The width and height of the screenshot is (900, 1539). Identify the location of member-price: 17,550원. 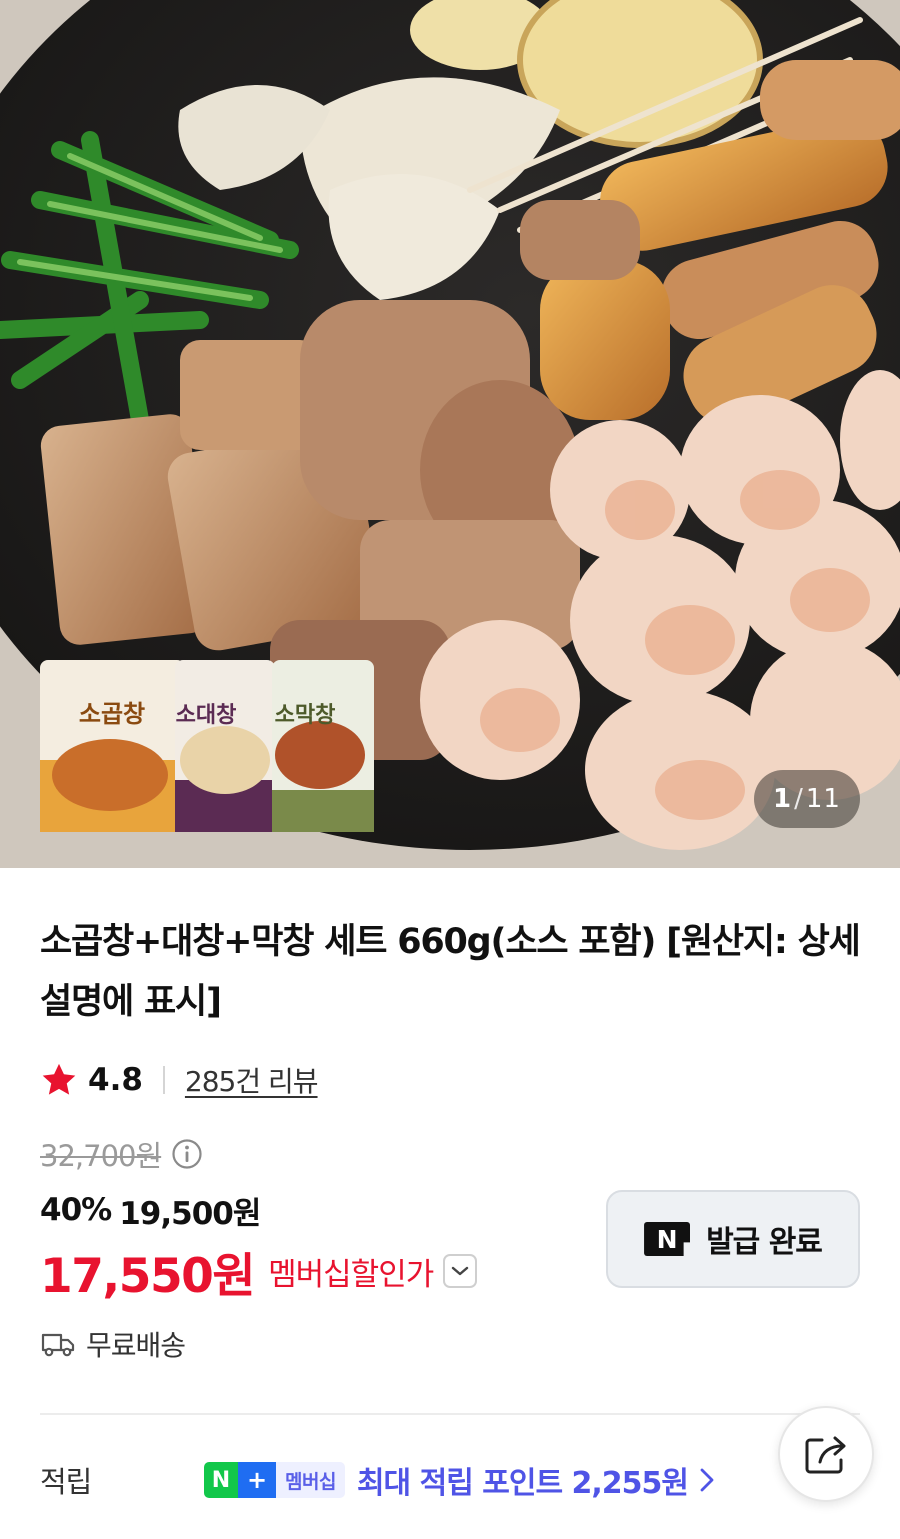
(148, 1276).